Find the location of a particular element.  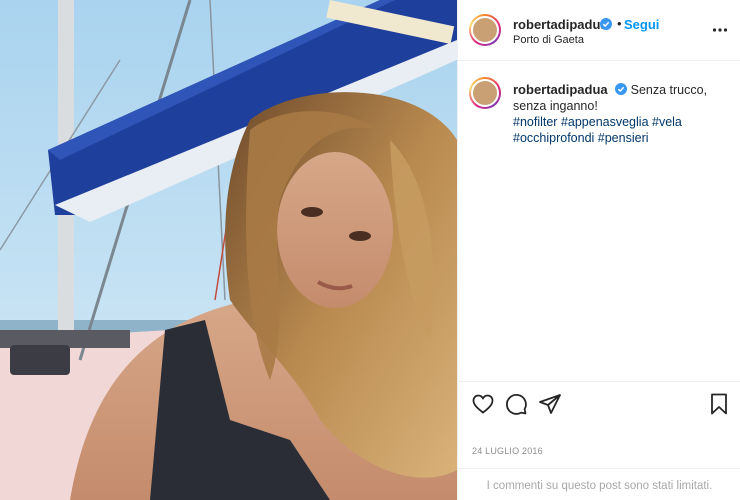

avatar is located at coordinates (485, 30).